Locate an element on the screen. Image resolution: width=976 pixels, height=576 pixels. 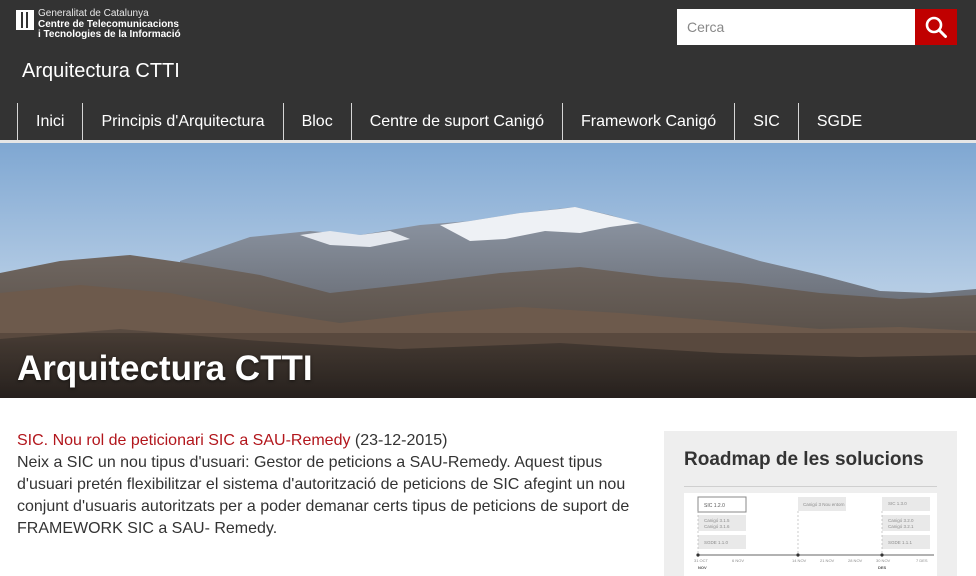
nav-item-inici: Inici is located at coordinates (49, 121).